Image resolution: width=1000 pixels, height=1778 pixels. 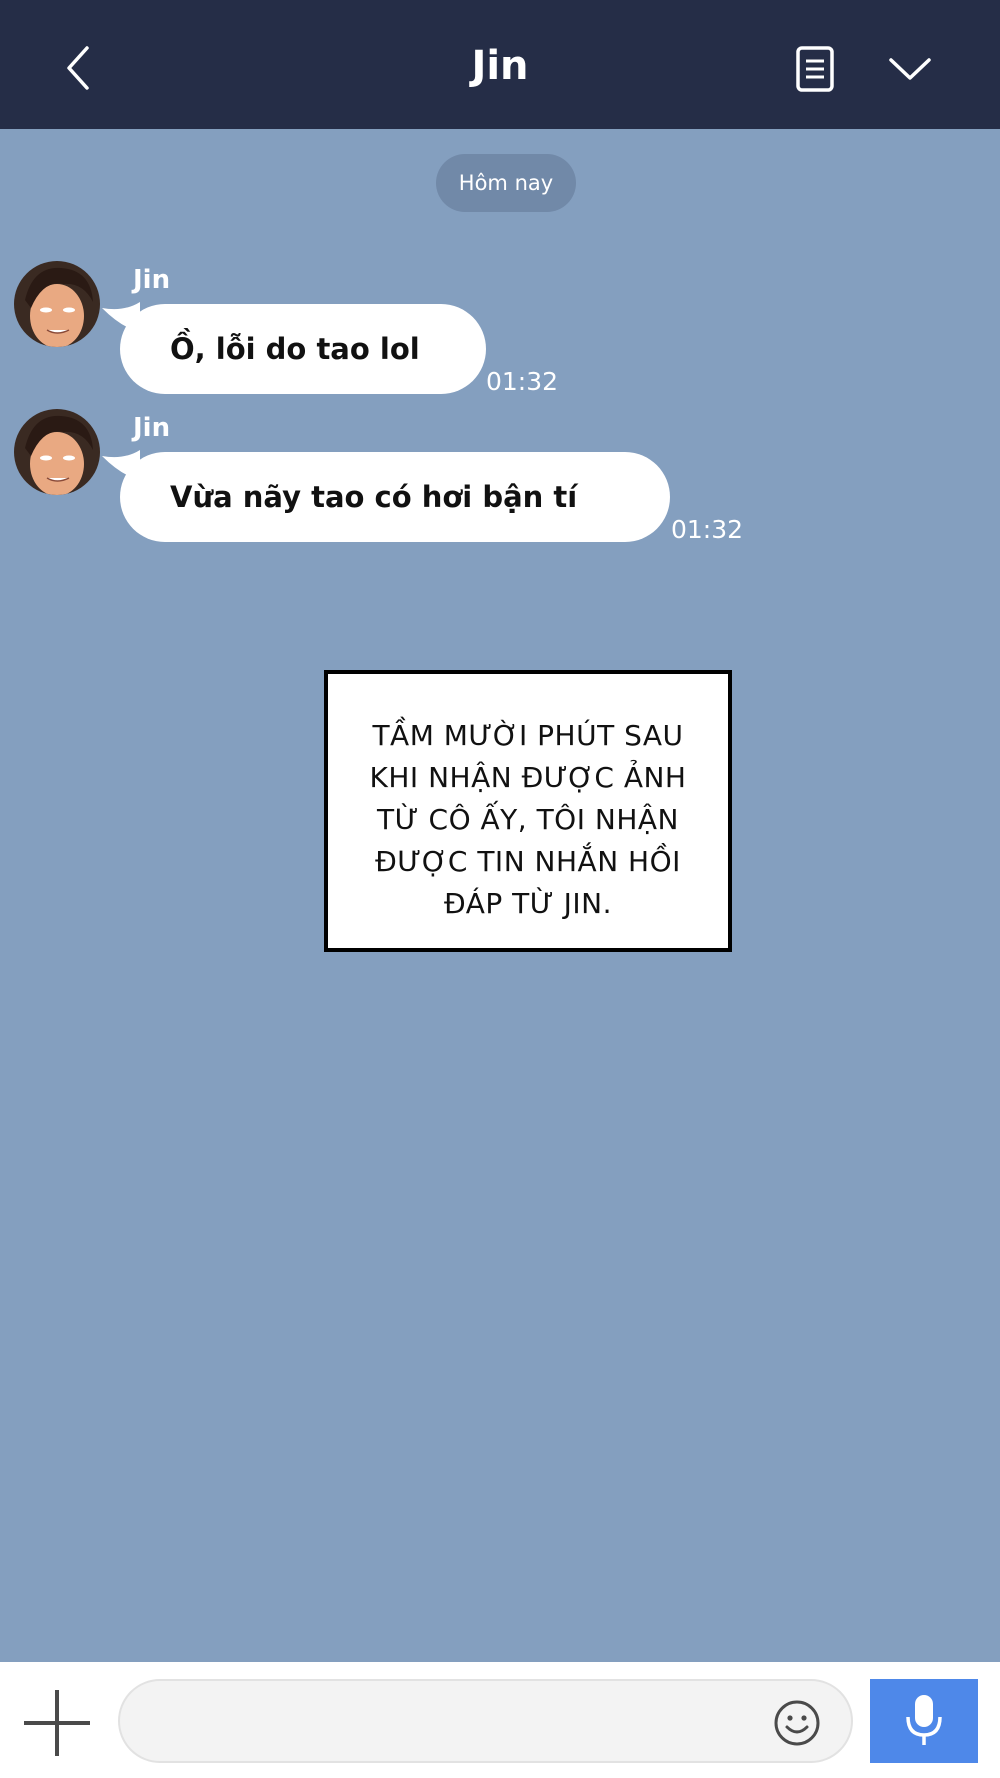 I want to click on add-attachment-button, so click(x=57, y=1723).